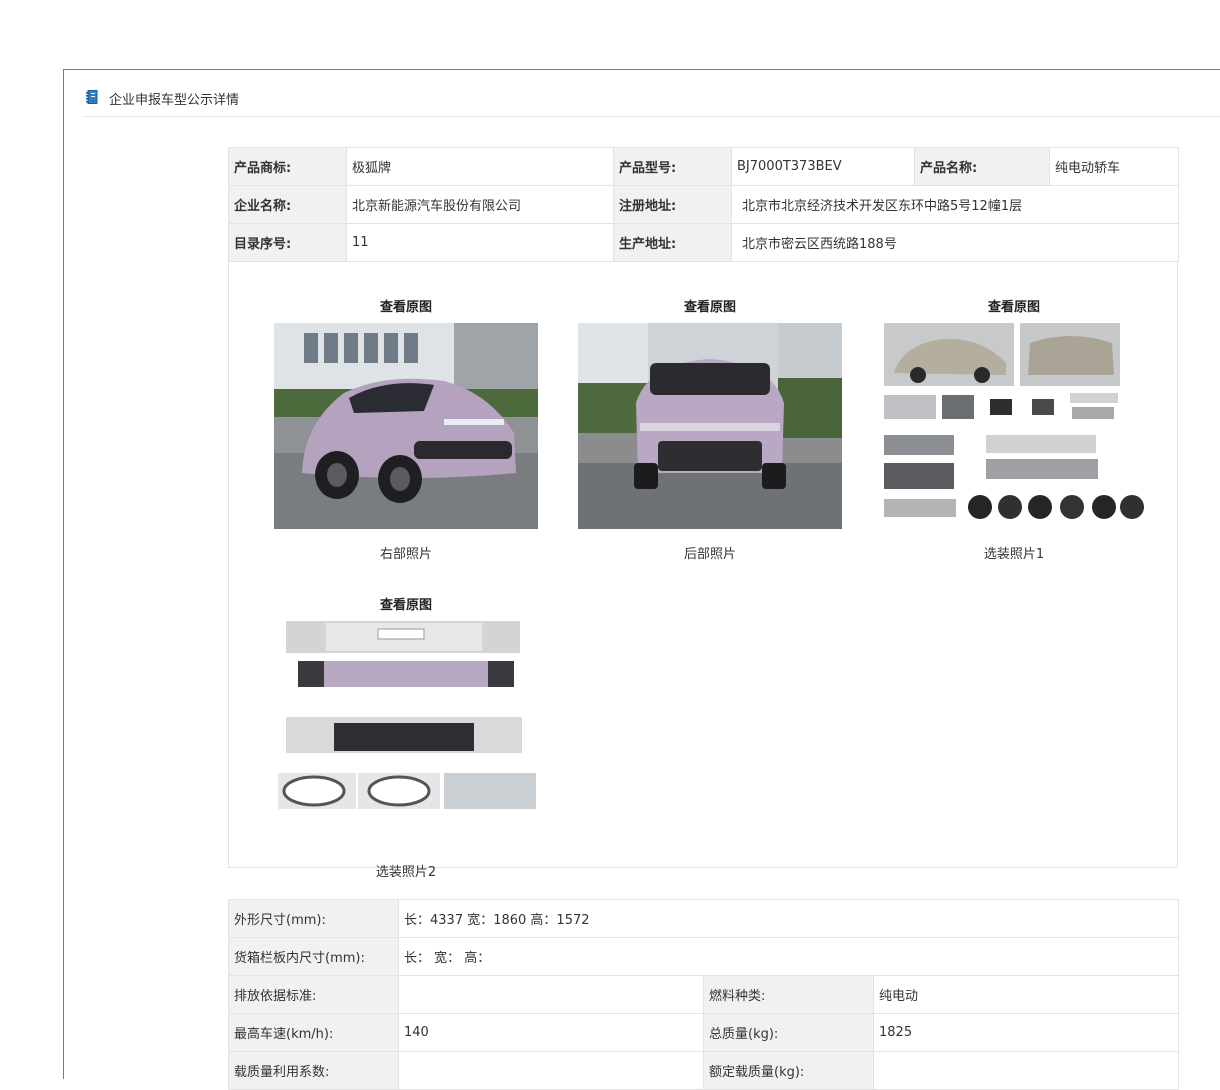 Image resolution: width=1220 pixels, height=1090 pixels. I want to click on photo-cell-option1: 查看原图 选装照片1, so click(1014, 430).